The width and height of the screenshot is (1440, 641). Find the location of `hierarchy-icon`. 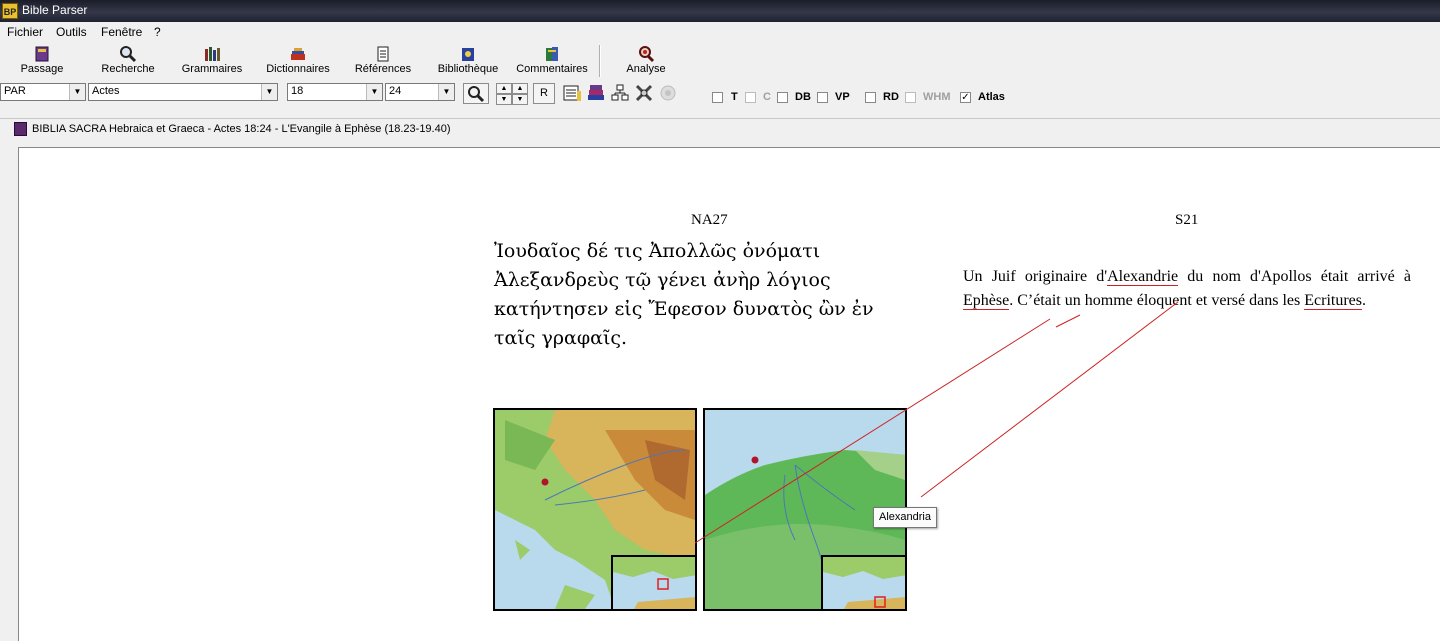

hierarchy-icon is located at coordinates (620, 93).